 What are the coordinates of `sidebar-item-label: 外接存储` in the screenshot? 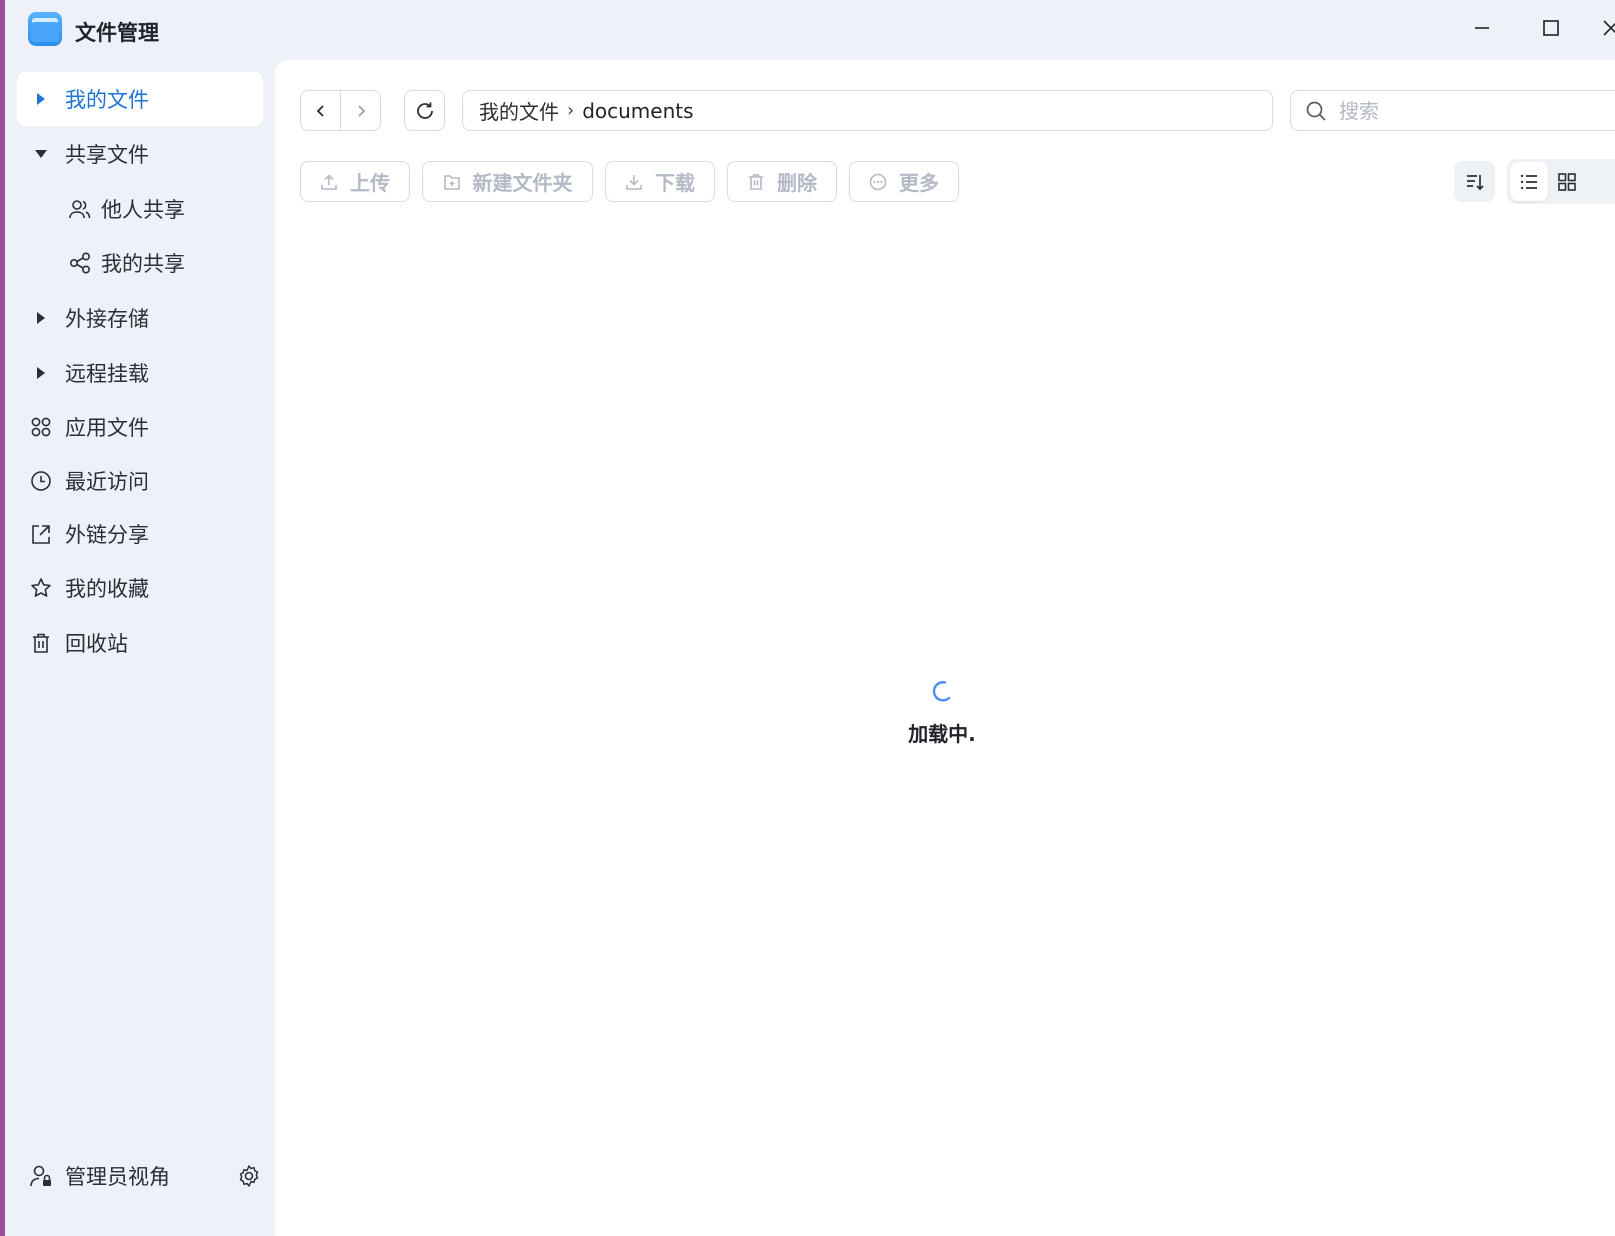 It's located at (107, 319).